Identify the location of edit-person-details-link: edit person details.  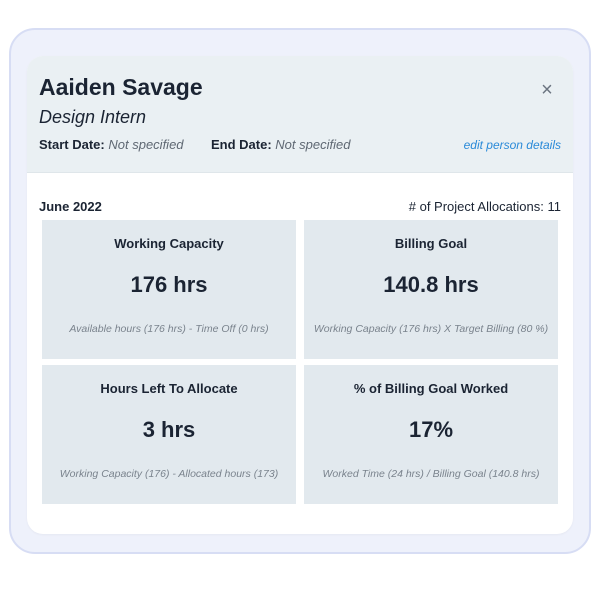
(512, 145).